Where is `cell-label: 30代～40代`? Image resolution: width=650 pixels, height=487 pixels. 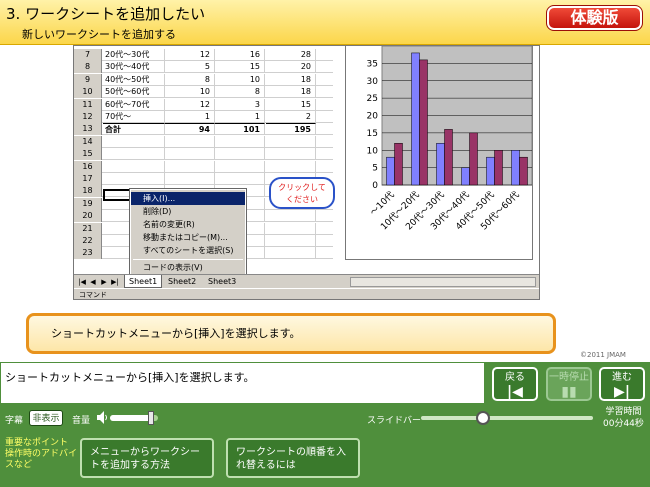 cell-label: 30代～40代 is located at coordinates (134, 67).